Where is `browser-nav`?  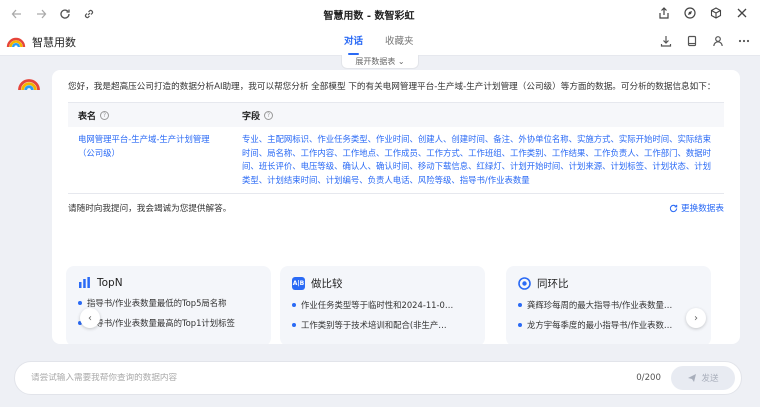
browser-nav is located at coordinates (60, 14).